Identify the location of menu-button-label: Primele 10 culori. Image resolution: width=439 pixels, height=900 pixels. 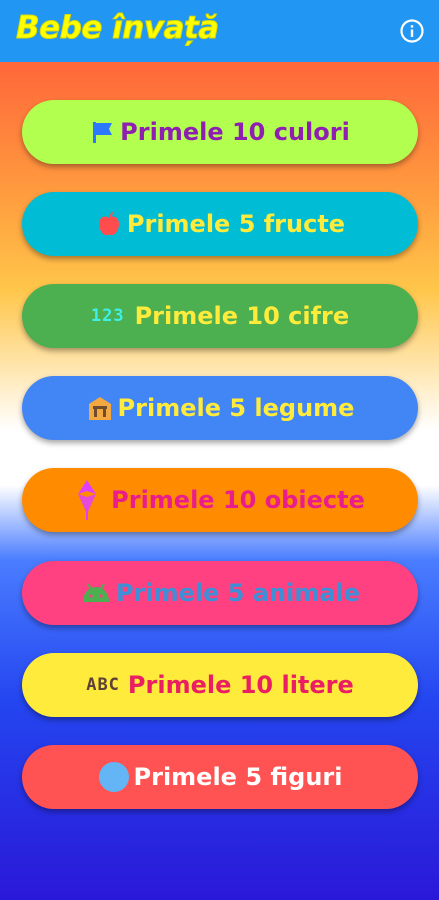
(235, 132).